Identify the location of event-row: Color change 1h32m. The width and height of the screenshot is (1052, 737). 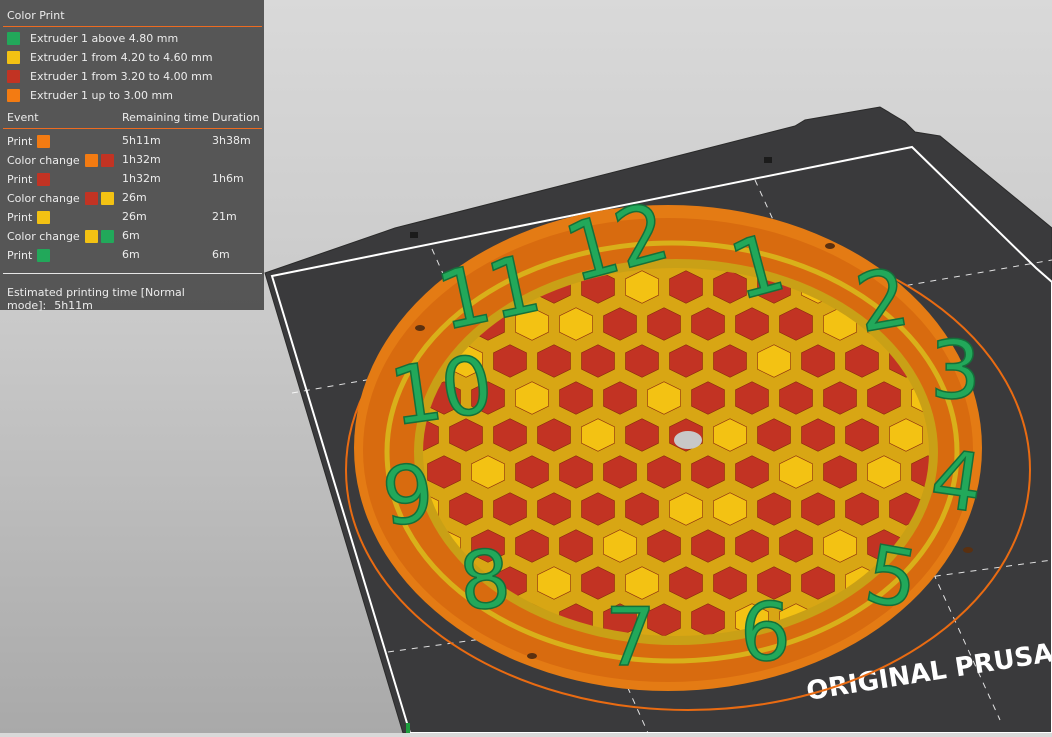
(132, 160).